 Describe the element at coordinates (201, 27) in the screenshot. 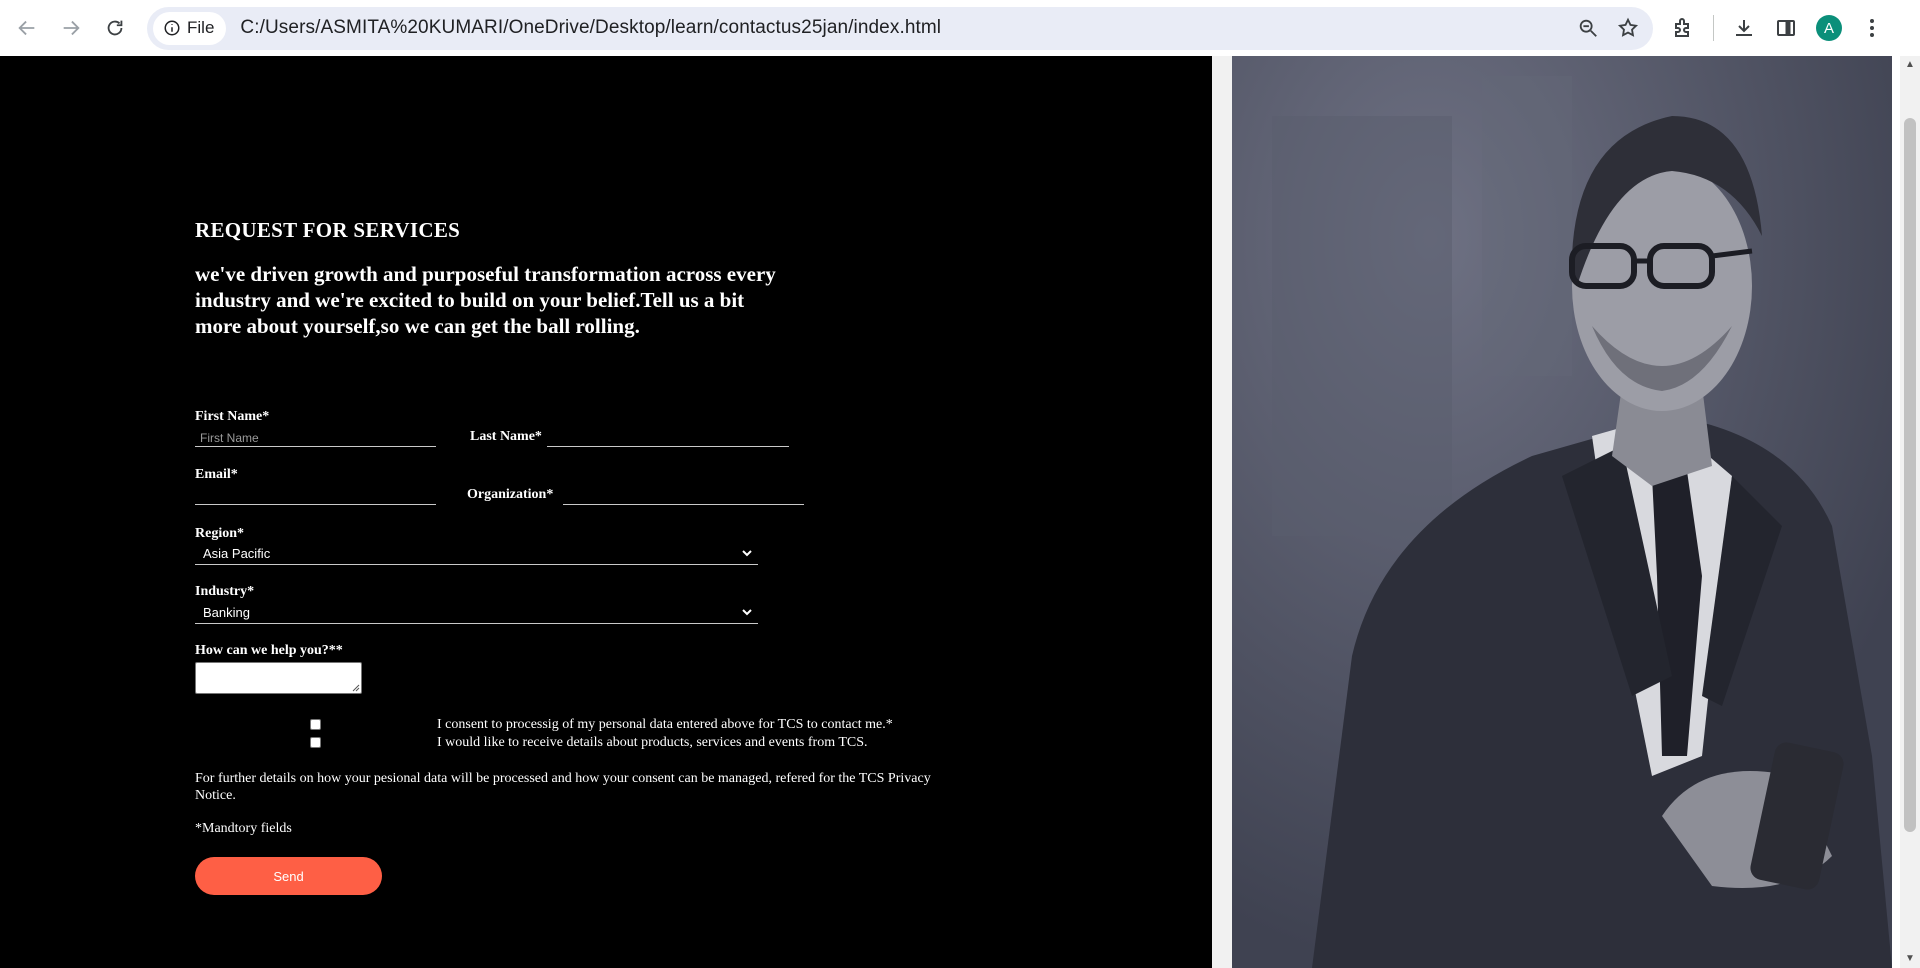

I see `site-chip-label: File` at that location.